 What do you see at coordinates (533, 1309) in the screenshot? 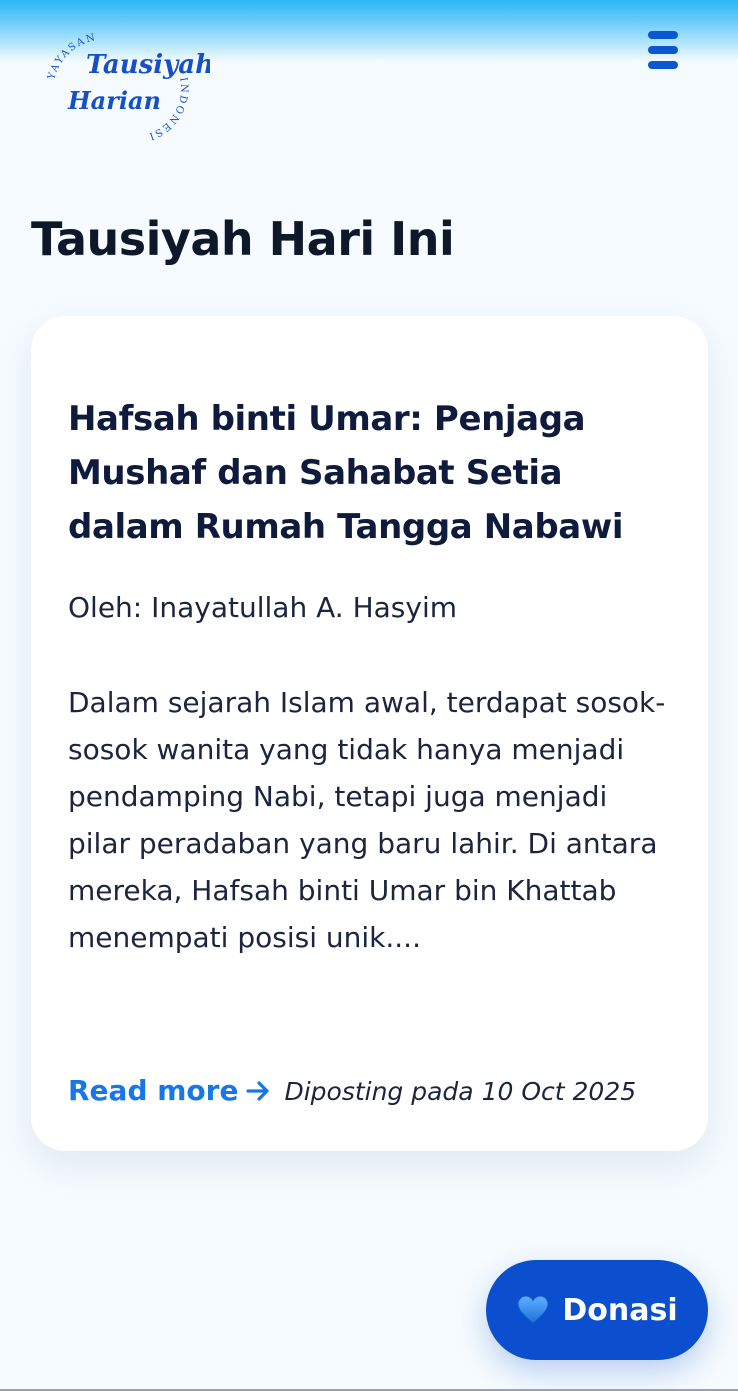
I see `blue-heart-icon` at bounding box center [533, 1309].